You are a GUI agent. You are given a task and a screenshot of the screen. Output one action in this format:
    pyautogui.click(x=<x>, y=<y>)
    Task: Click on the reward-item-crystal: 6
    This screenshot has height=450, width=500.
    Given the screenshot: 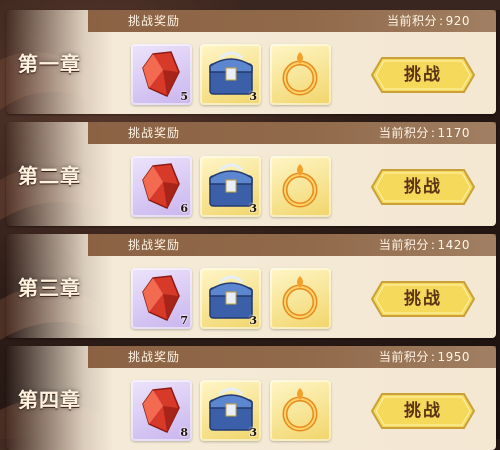 What is the action you would take?
    pyautogui.click(x=161, y=186)
    